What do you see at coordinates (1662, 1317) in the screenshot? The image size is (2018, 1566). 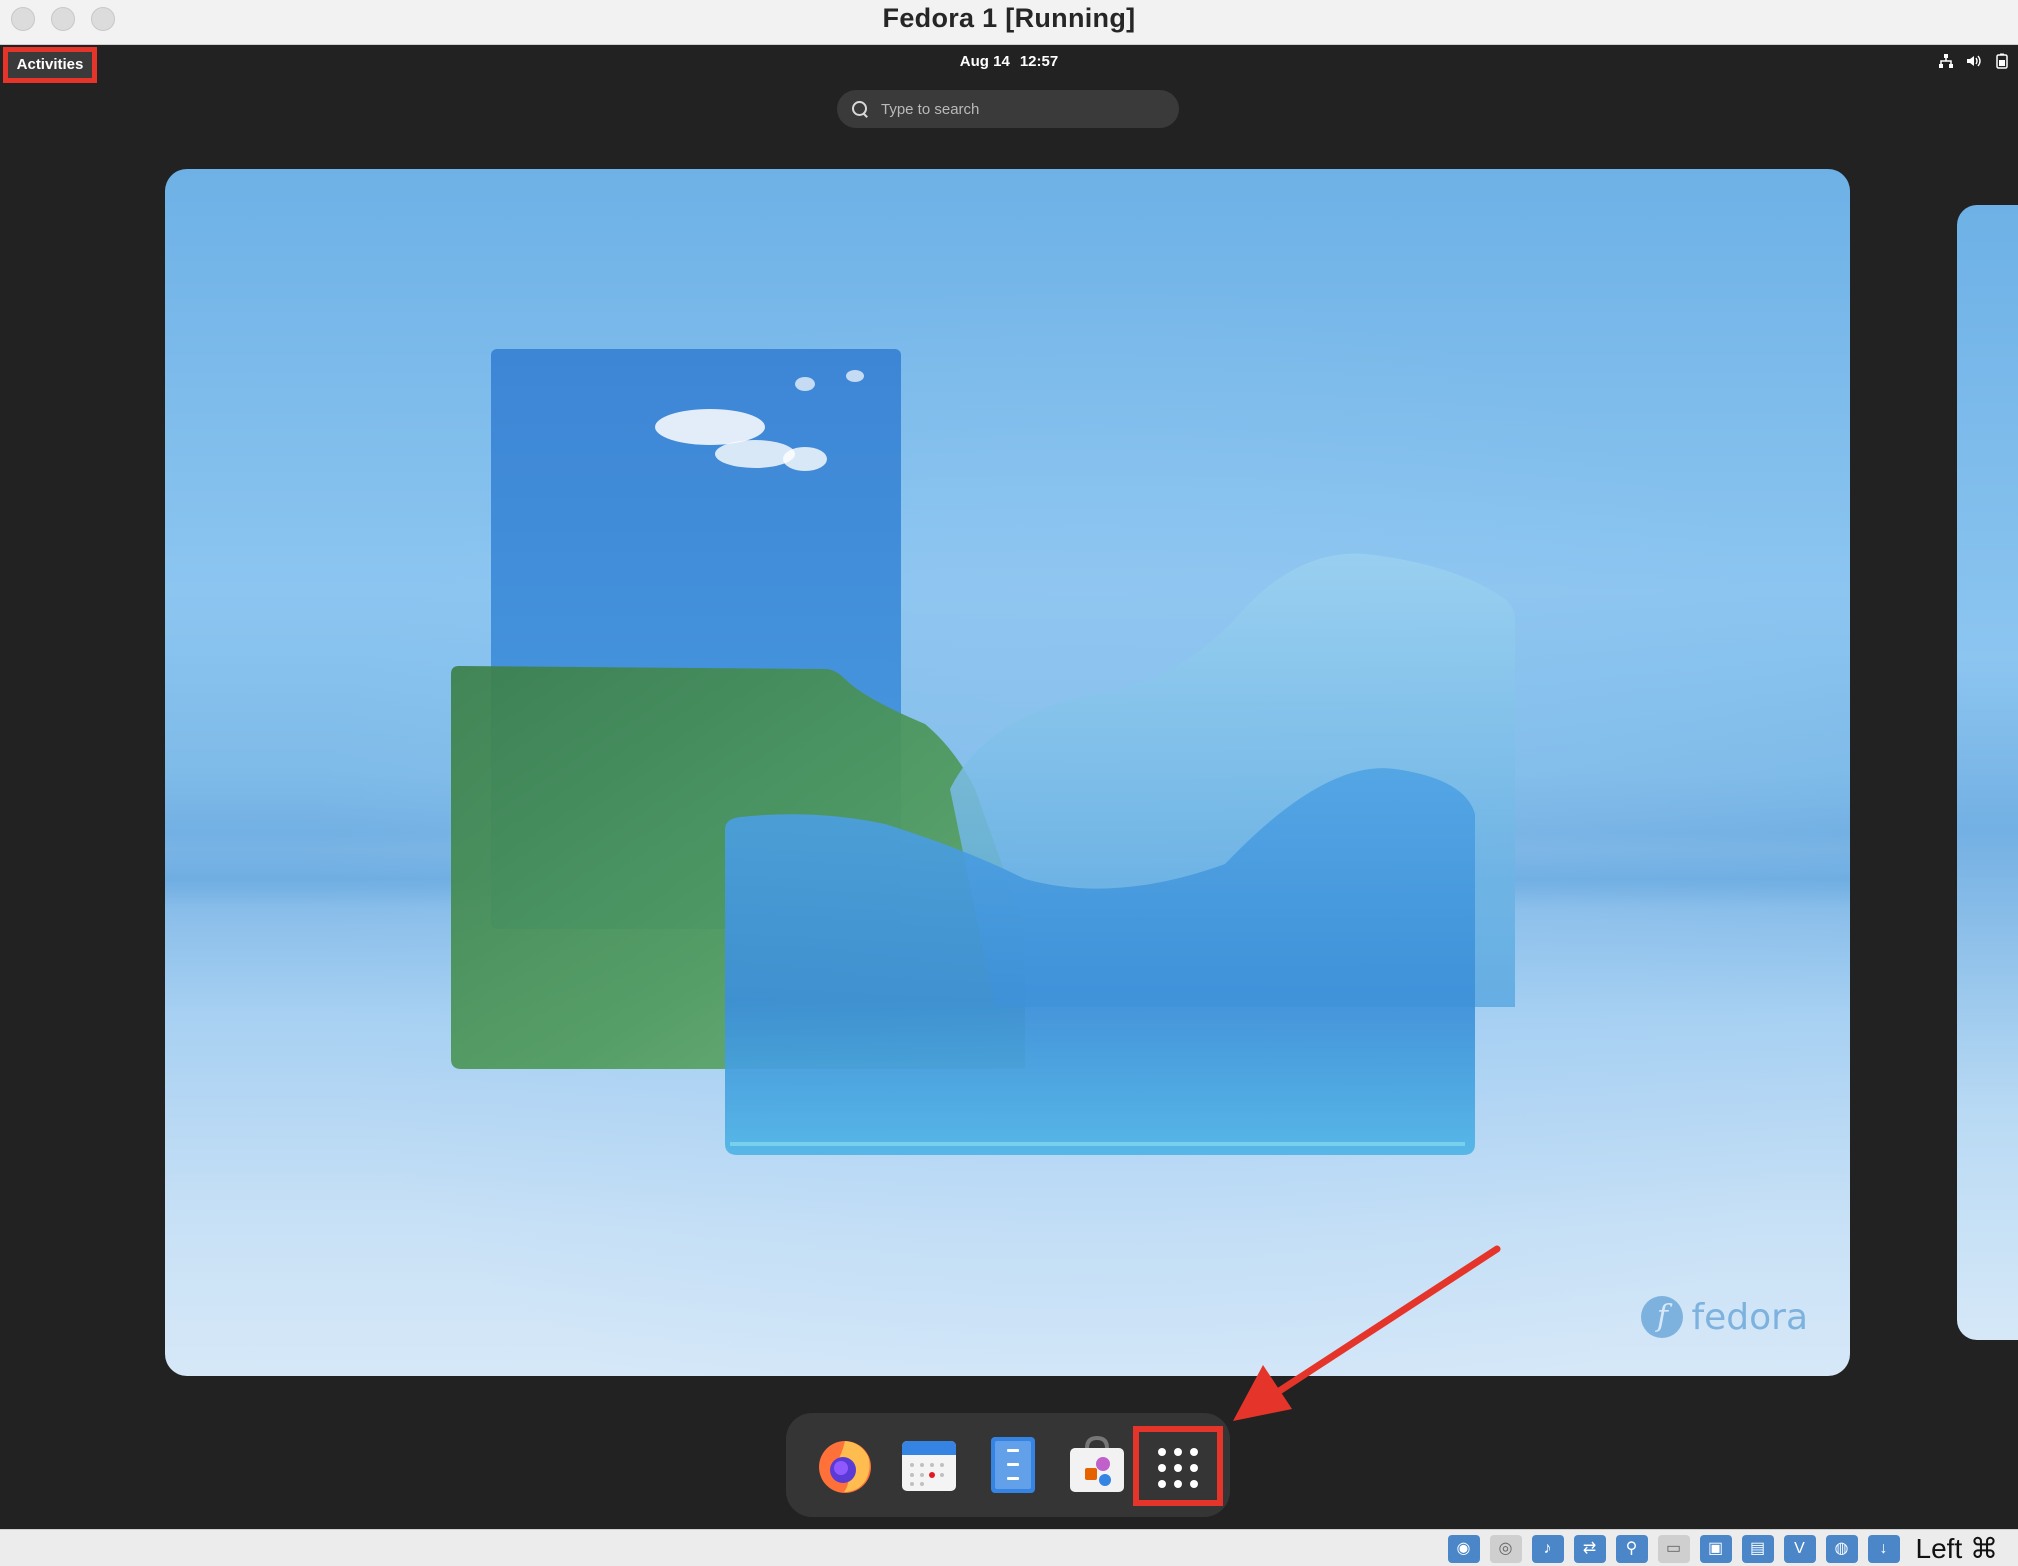 I see `fedora-logo-icon: f` at bounding box center [1662, 1317].